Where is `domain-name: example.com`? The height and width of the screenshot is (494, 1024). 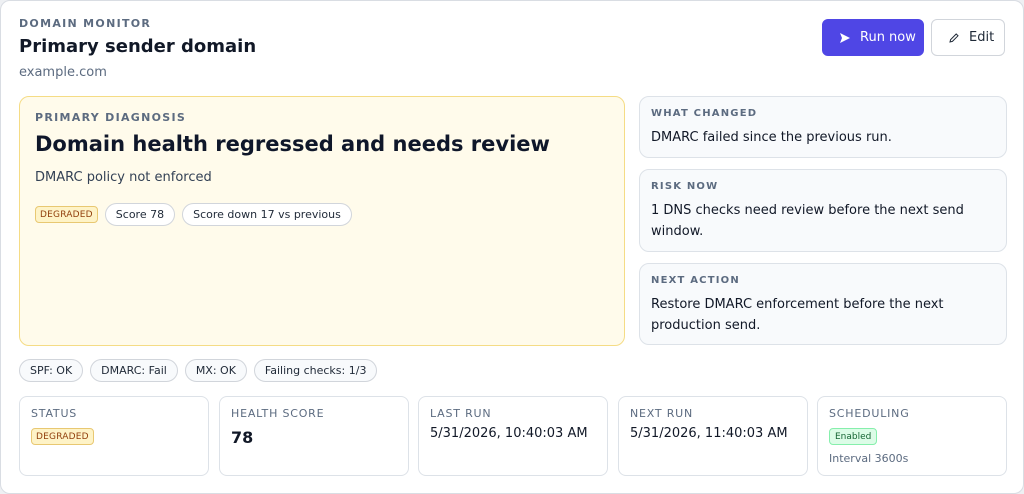
domain-name: example.com is located at coordinates (63, 72).